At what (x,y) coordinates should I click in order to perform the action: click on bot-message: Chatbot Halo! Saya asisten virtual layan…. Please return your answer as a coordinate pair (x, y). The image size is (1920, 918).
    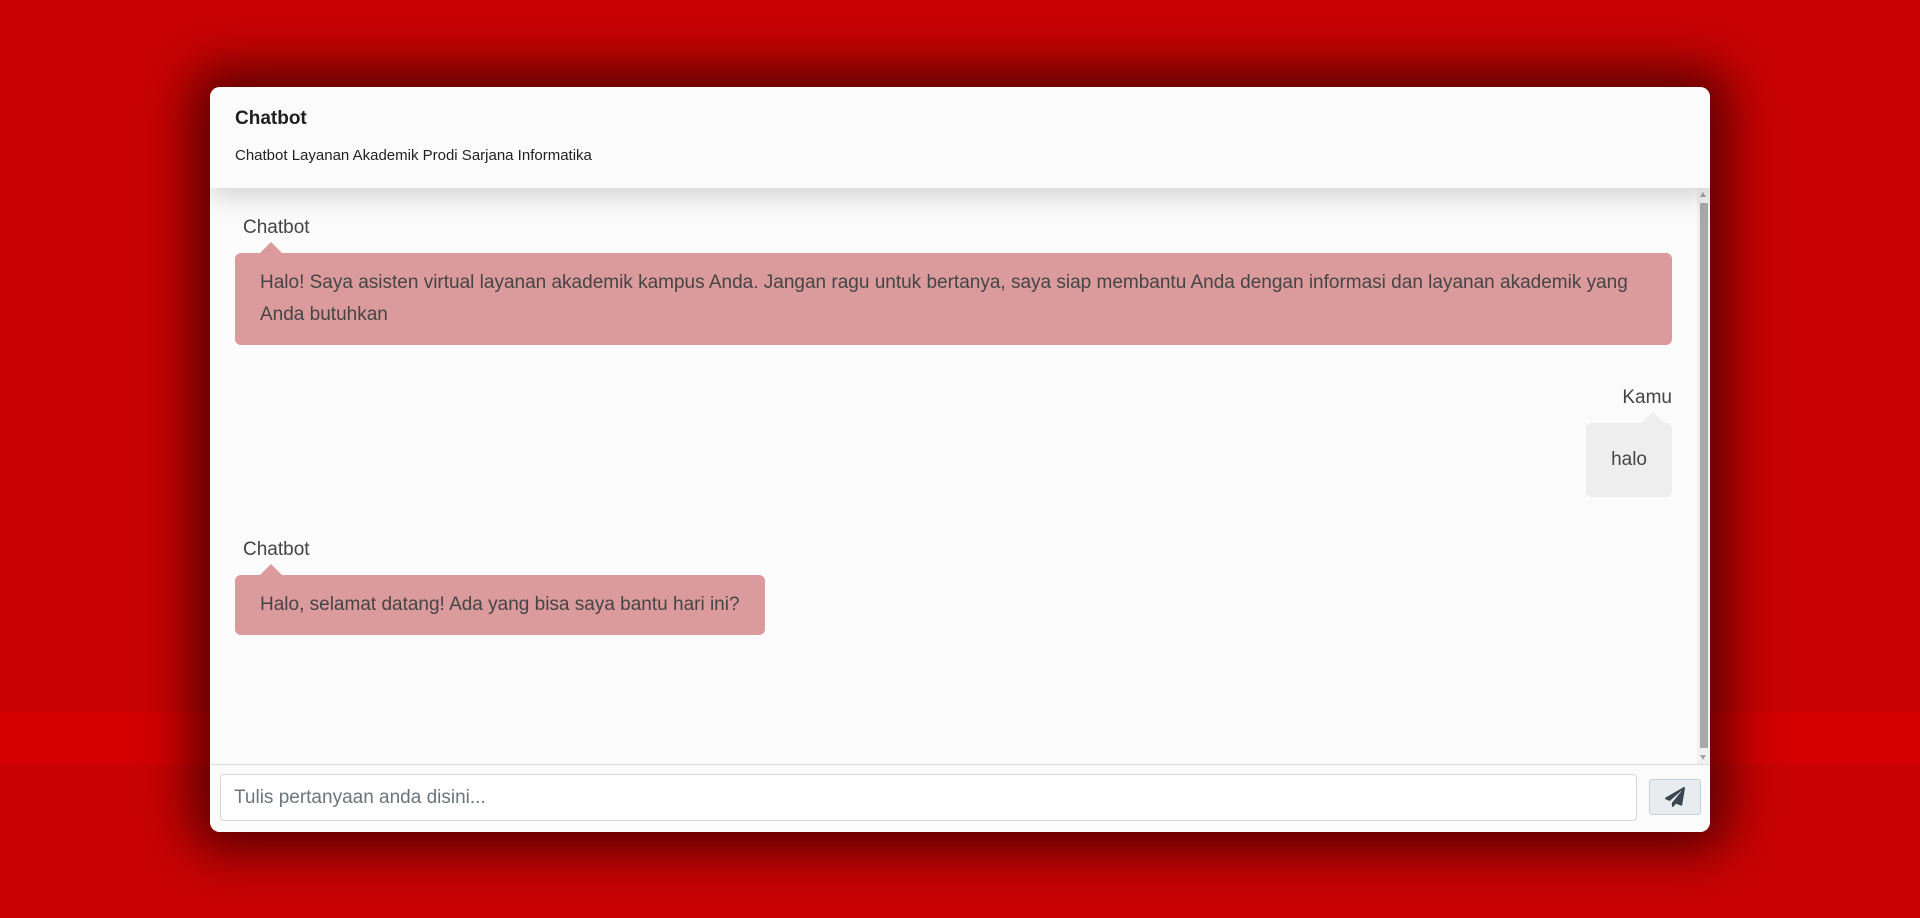
    Looking at the image, I should click on (953, 281).